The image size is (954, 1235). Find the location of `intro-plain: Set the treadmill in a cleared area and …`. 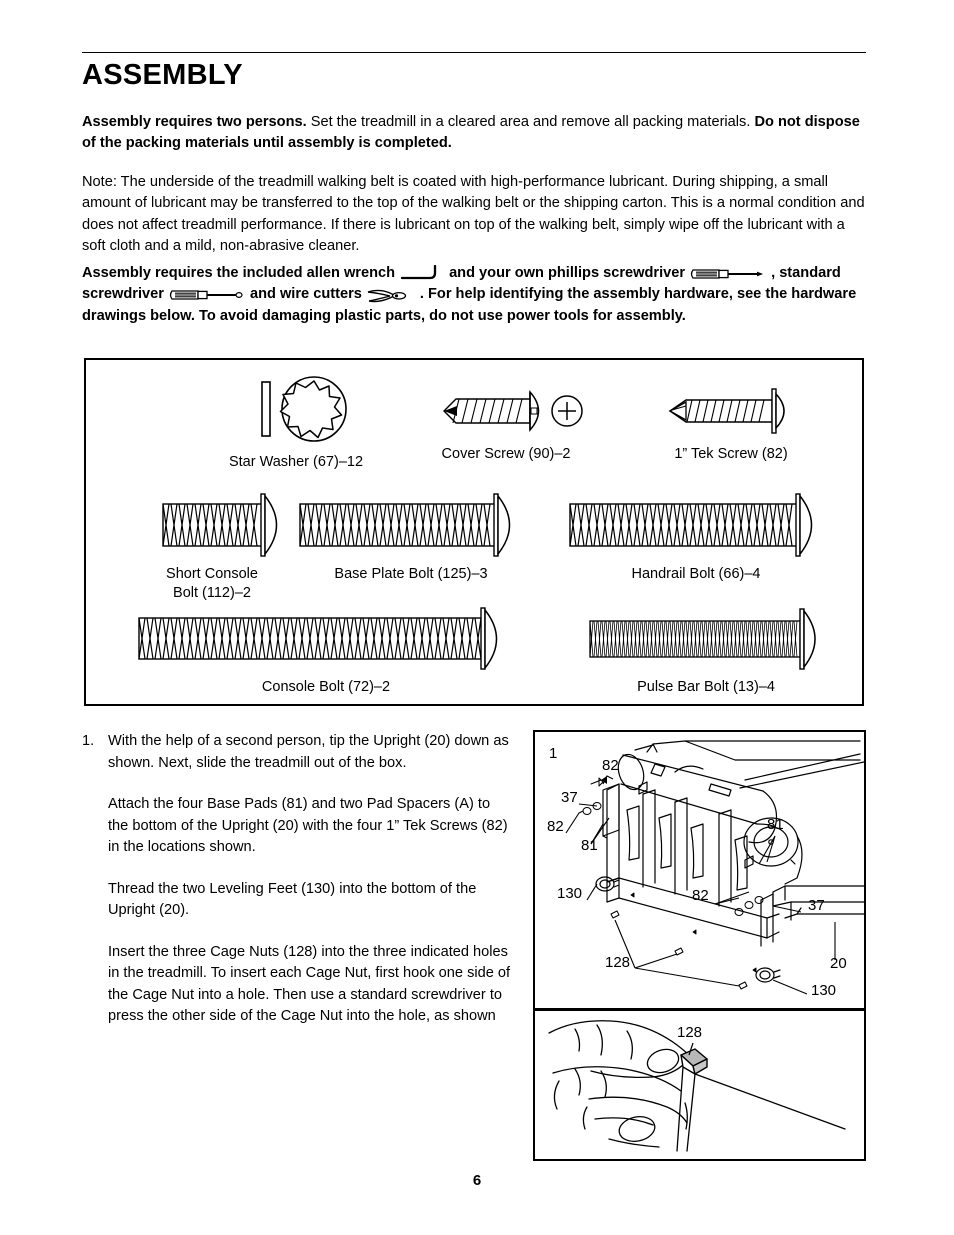

intro-plain: Set the treadmill in a cleared area and … is located at coordinates (530, 122).